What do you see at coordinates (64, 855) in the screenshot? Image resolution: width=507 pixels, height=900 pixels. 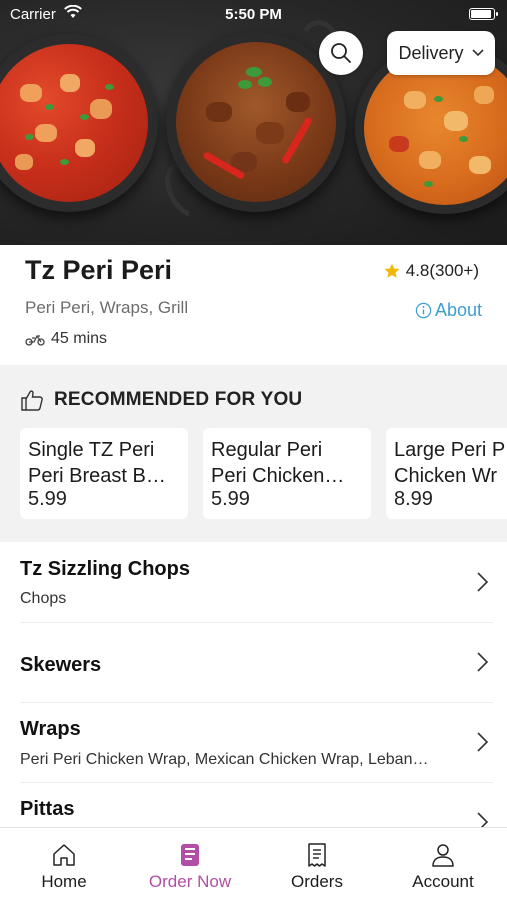 I see `home-icon` at bounding box center [64, 855].